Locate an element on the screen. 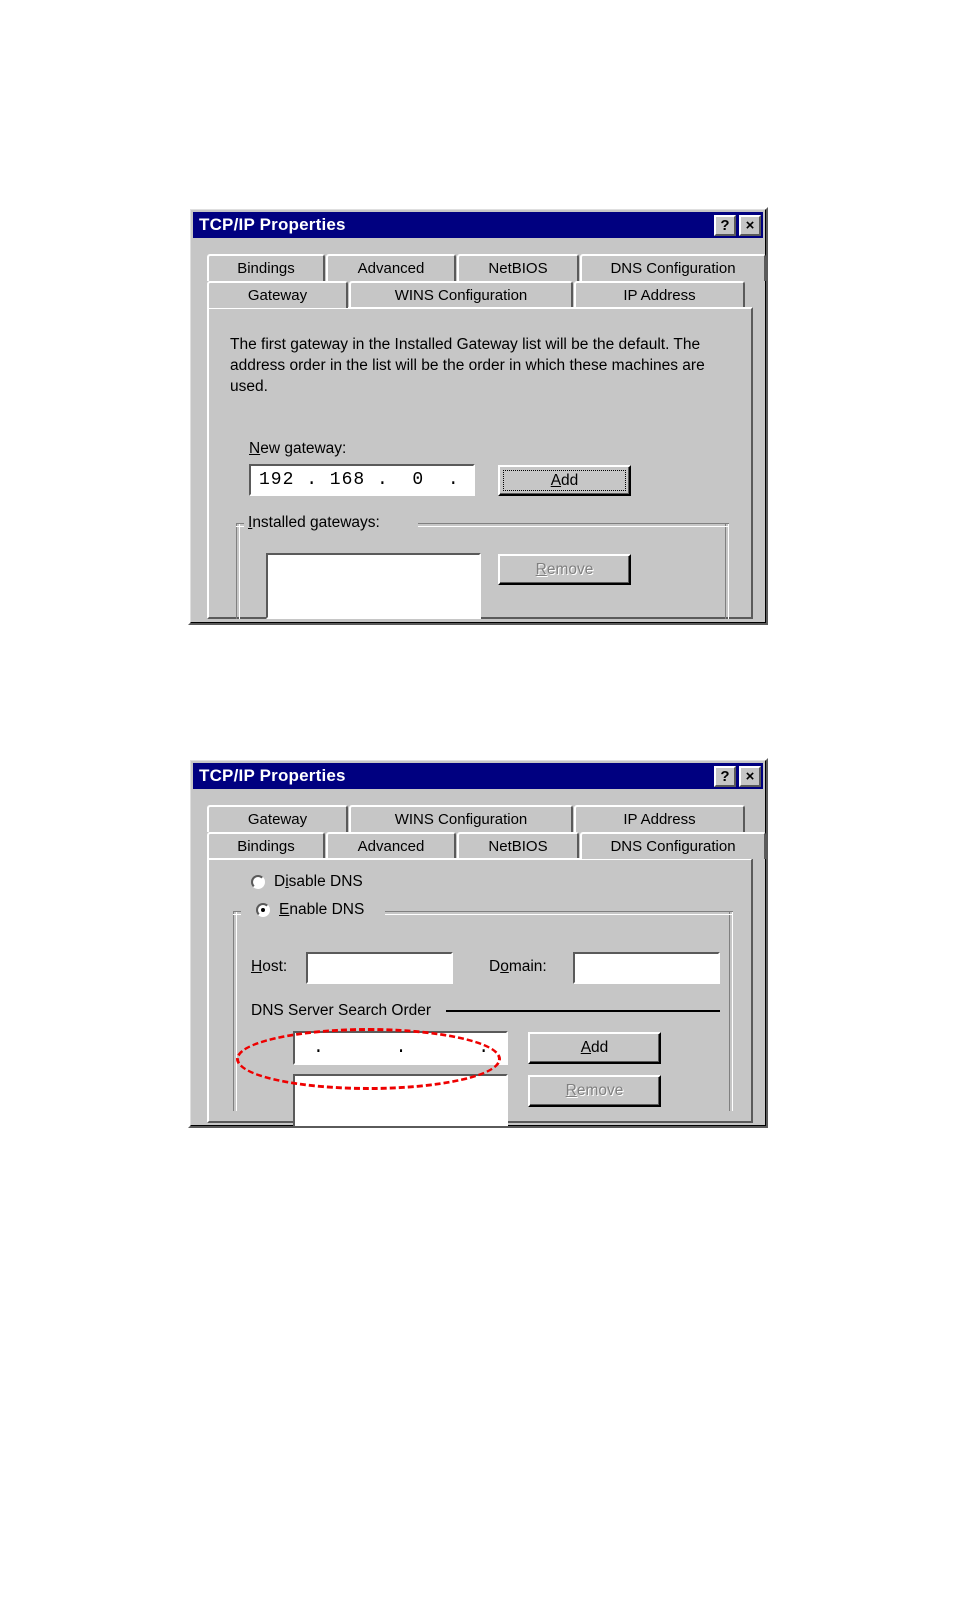 The image size is (954, 1612). new-gateway-input: 192 . 168 . 0 . 1 is located at coordinates (362, 480).